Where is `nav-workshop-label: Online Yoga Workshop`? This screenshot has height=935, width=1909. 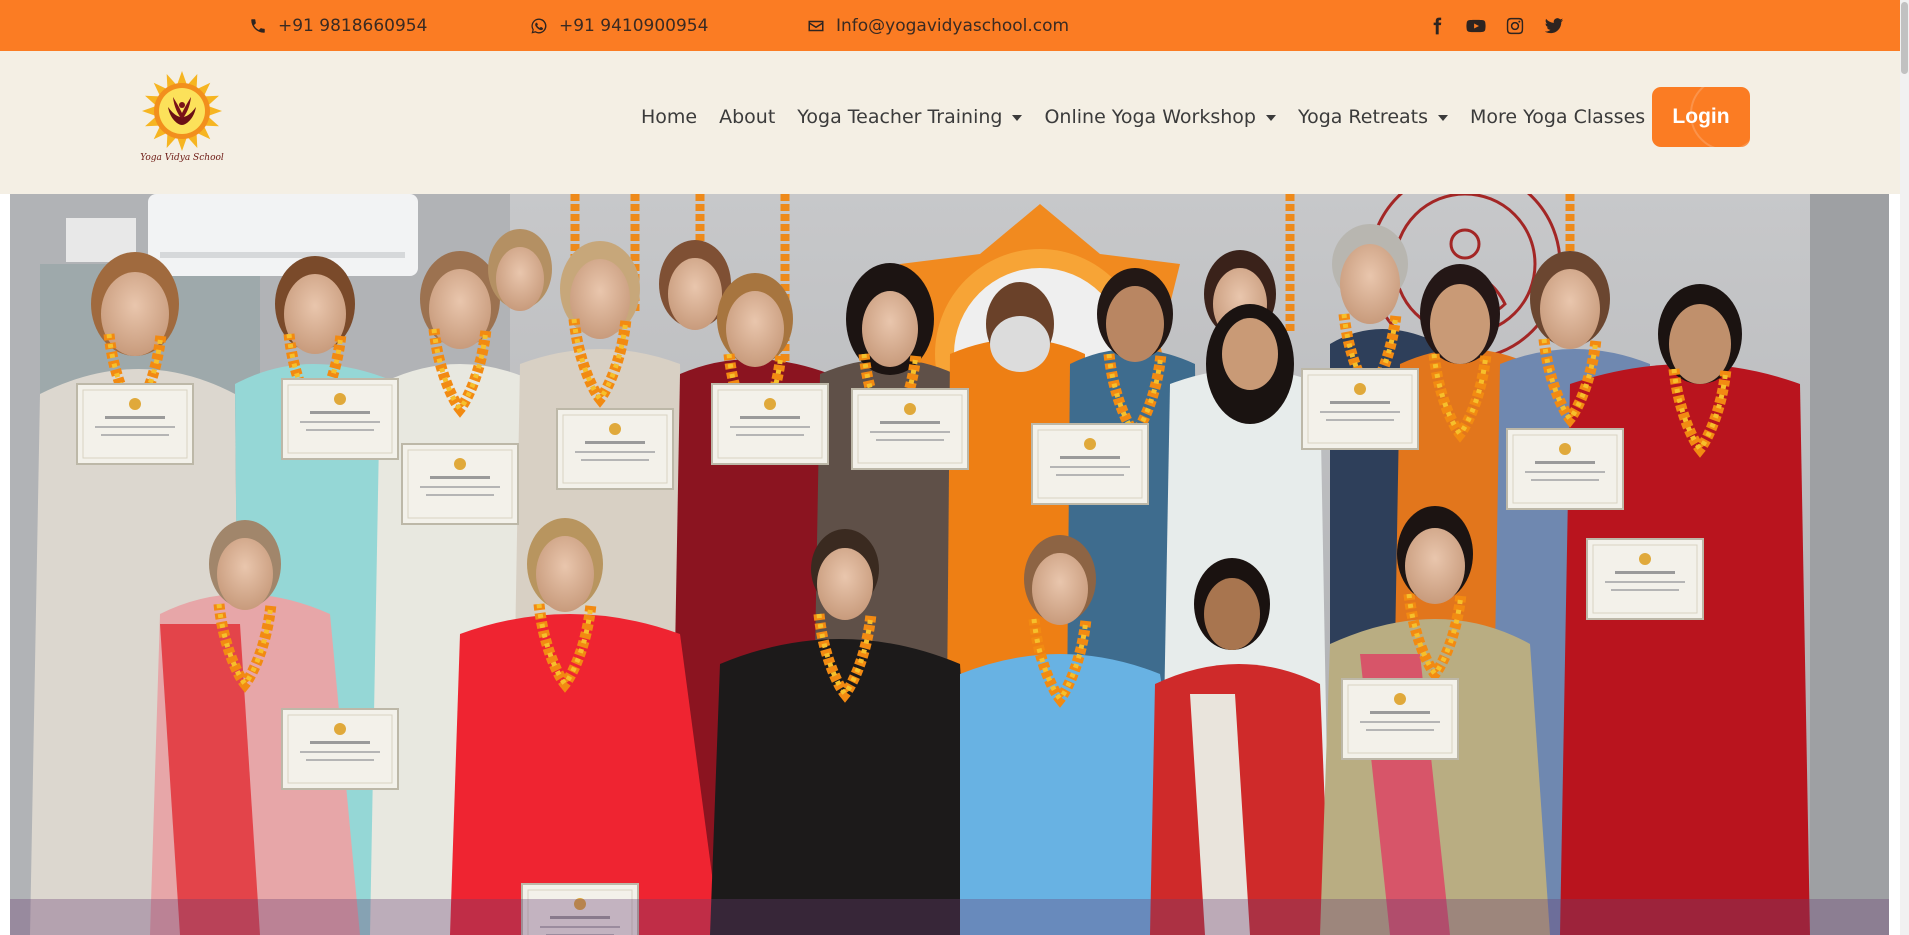 nav-workshop-label: Online Yoga Workshop is located at coordinates (1150, 116).